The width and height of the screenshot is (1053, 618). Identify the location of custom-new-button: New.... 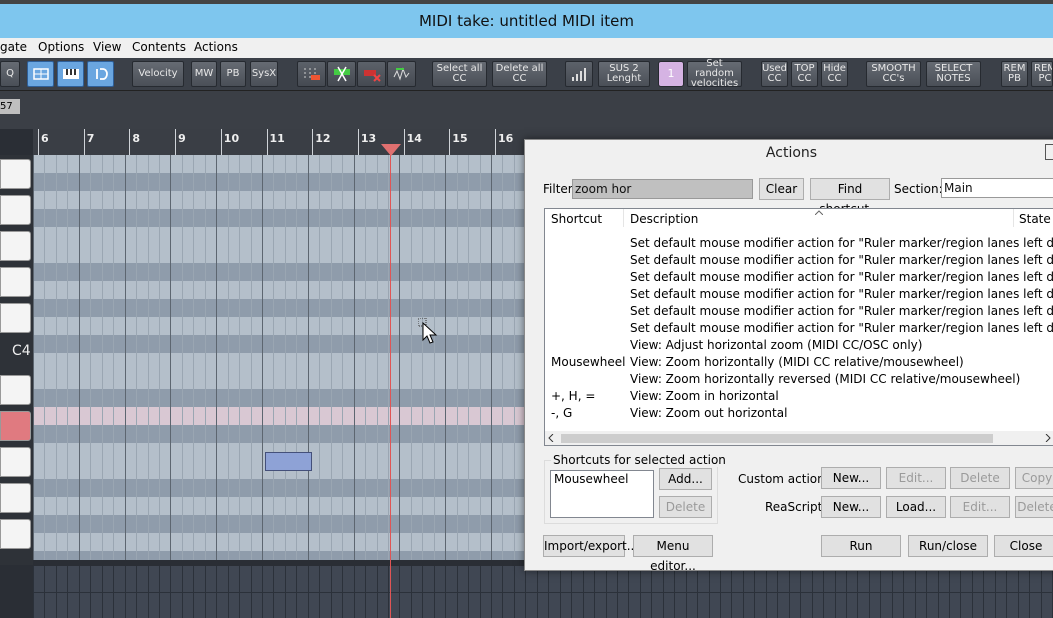
(851, 478).